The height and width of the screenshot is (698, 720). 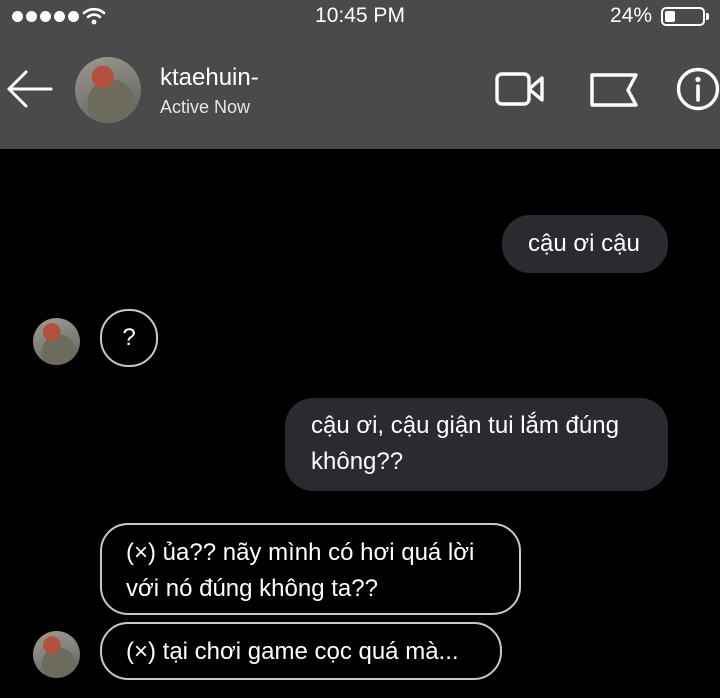 I want to click on battery-icon, so click(x=685, y=16).